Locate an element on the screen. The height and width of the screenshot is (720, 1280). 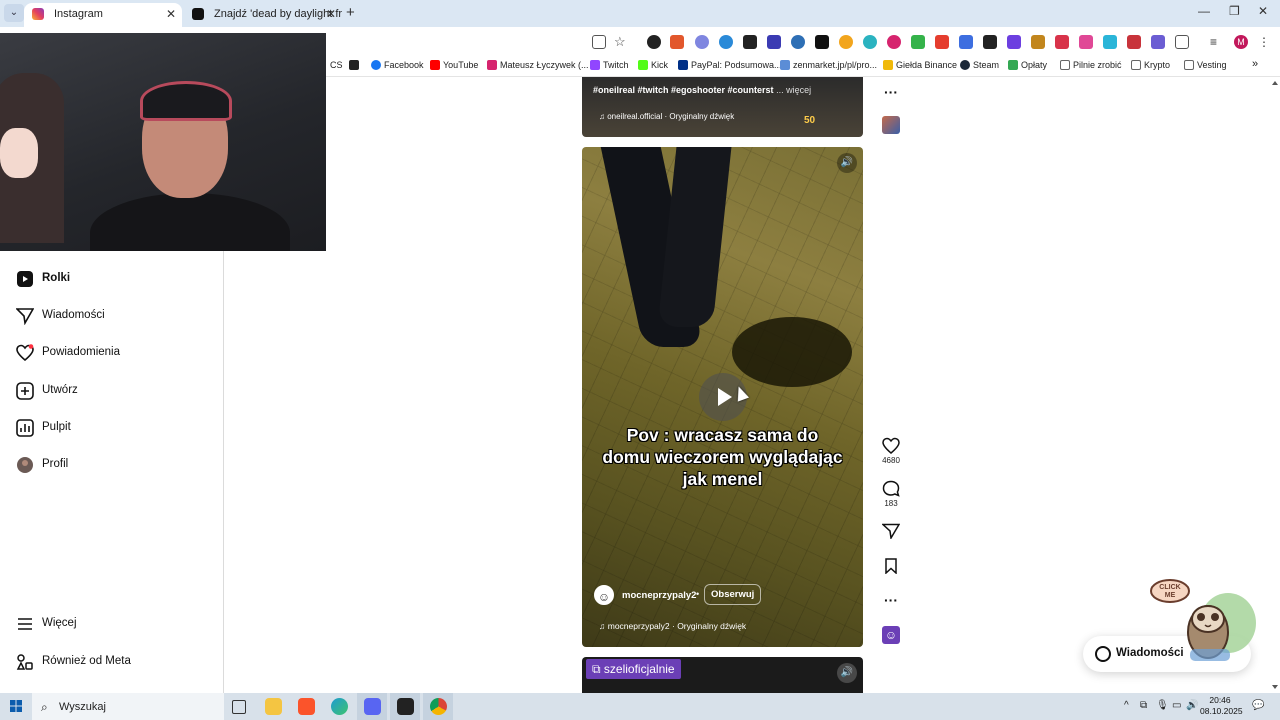
audio-thumbnail-icon: ☺ is located at coordinates (891, 635).